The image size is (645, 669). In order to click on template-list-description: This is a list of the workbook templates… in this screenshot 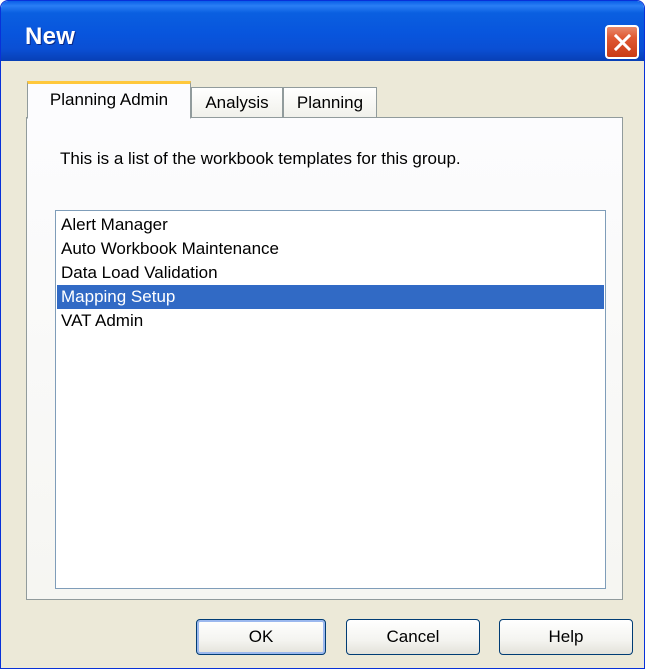, I will do `click(260, 158)`.